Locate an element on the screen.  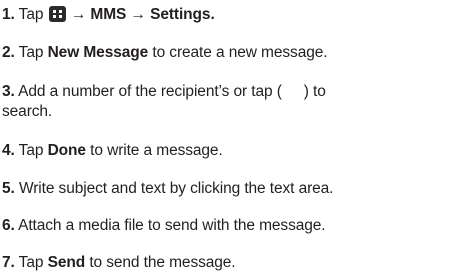
step-bold-term: Done is located at coordinates (66, 150).